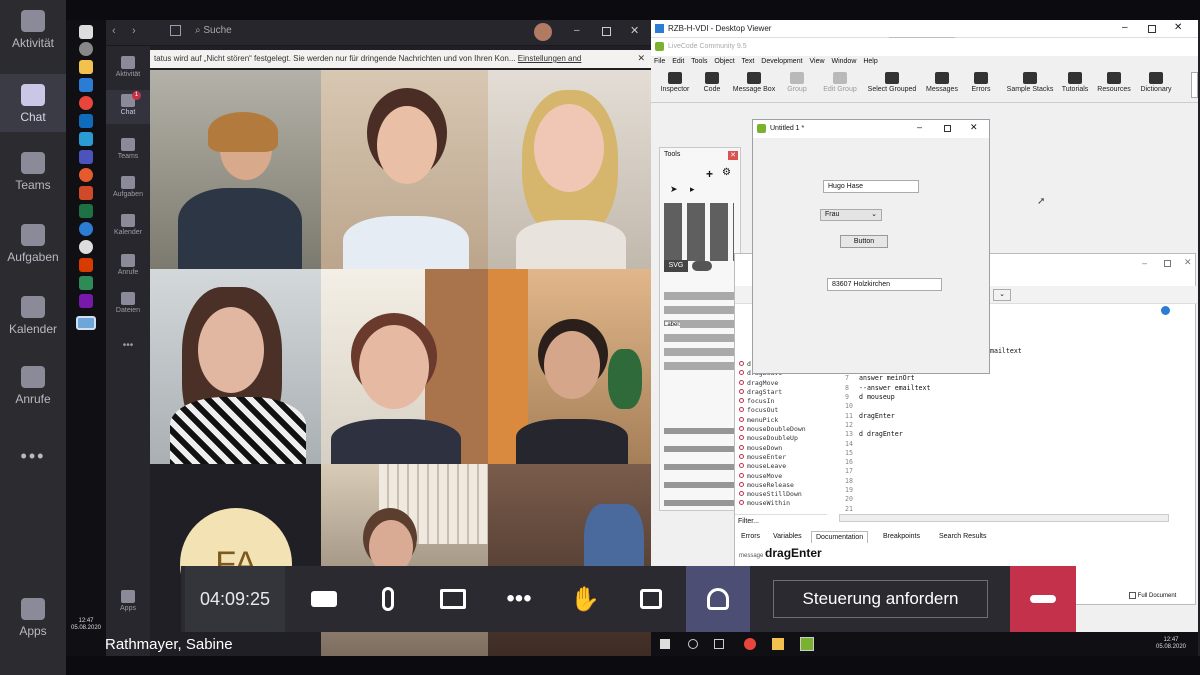  What do you see at coordinates (33, 248) in the screenshot?
I see `rail-item-tasks: Aufgaben` at bounding box center [33, 248].